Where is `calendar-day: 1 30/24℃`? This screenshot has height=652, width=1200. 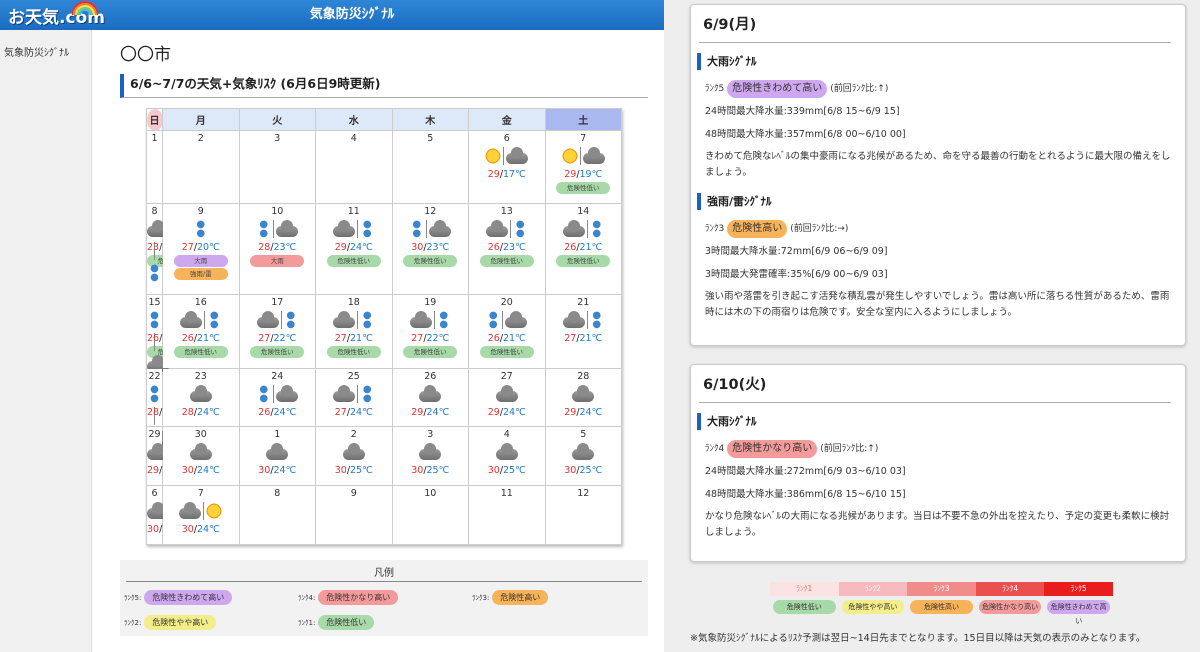 calendar-day: 1 30/24℃ is located at coordinates (277, 456).